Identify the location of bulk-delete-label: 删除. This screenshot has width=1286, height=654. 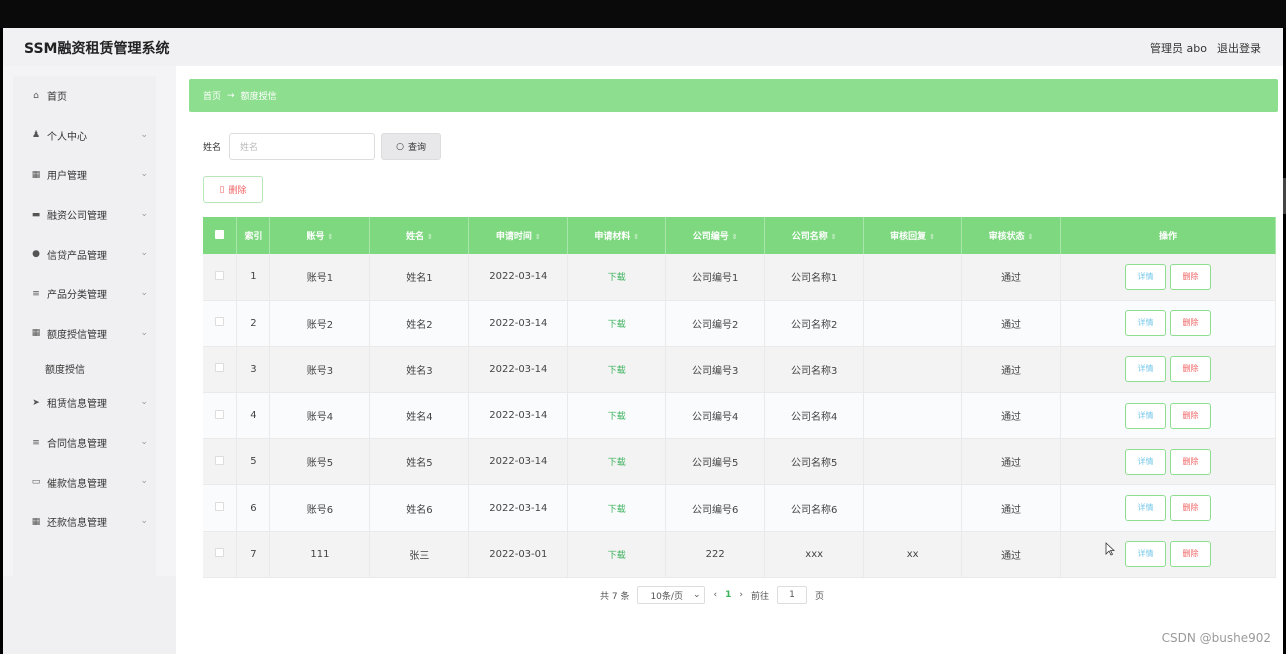
(237, 191).